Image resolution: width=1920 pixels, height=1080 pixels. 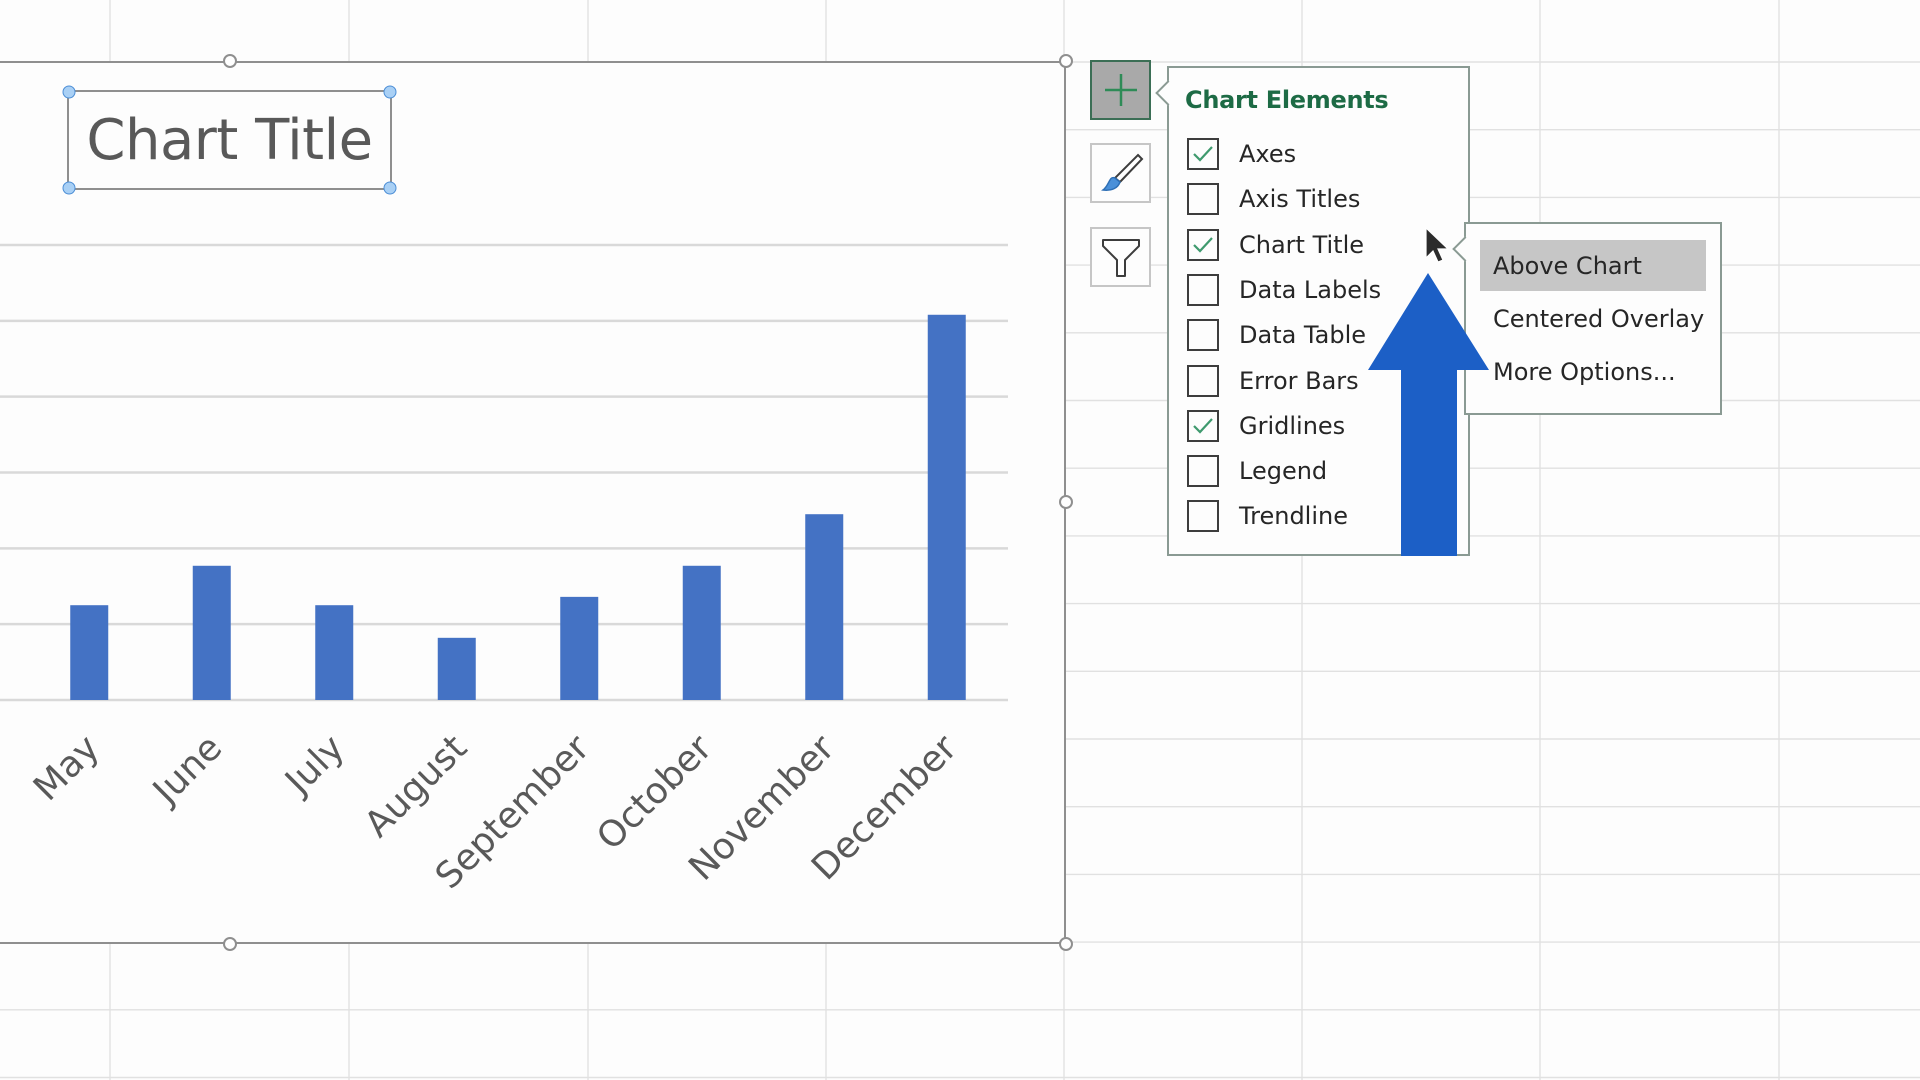 What do you see at coordinates (67, 768) in the screenshot?
I see `x-tick-label: May` at bounding box center [67, 768].